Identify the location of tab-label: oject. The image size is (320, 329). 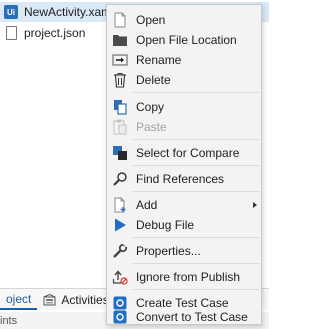
(19, 298).